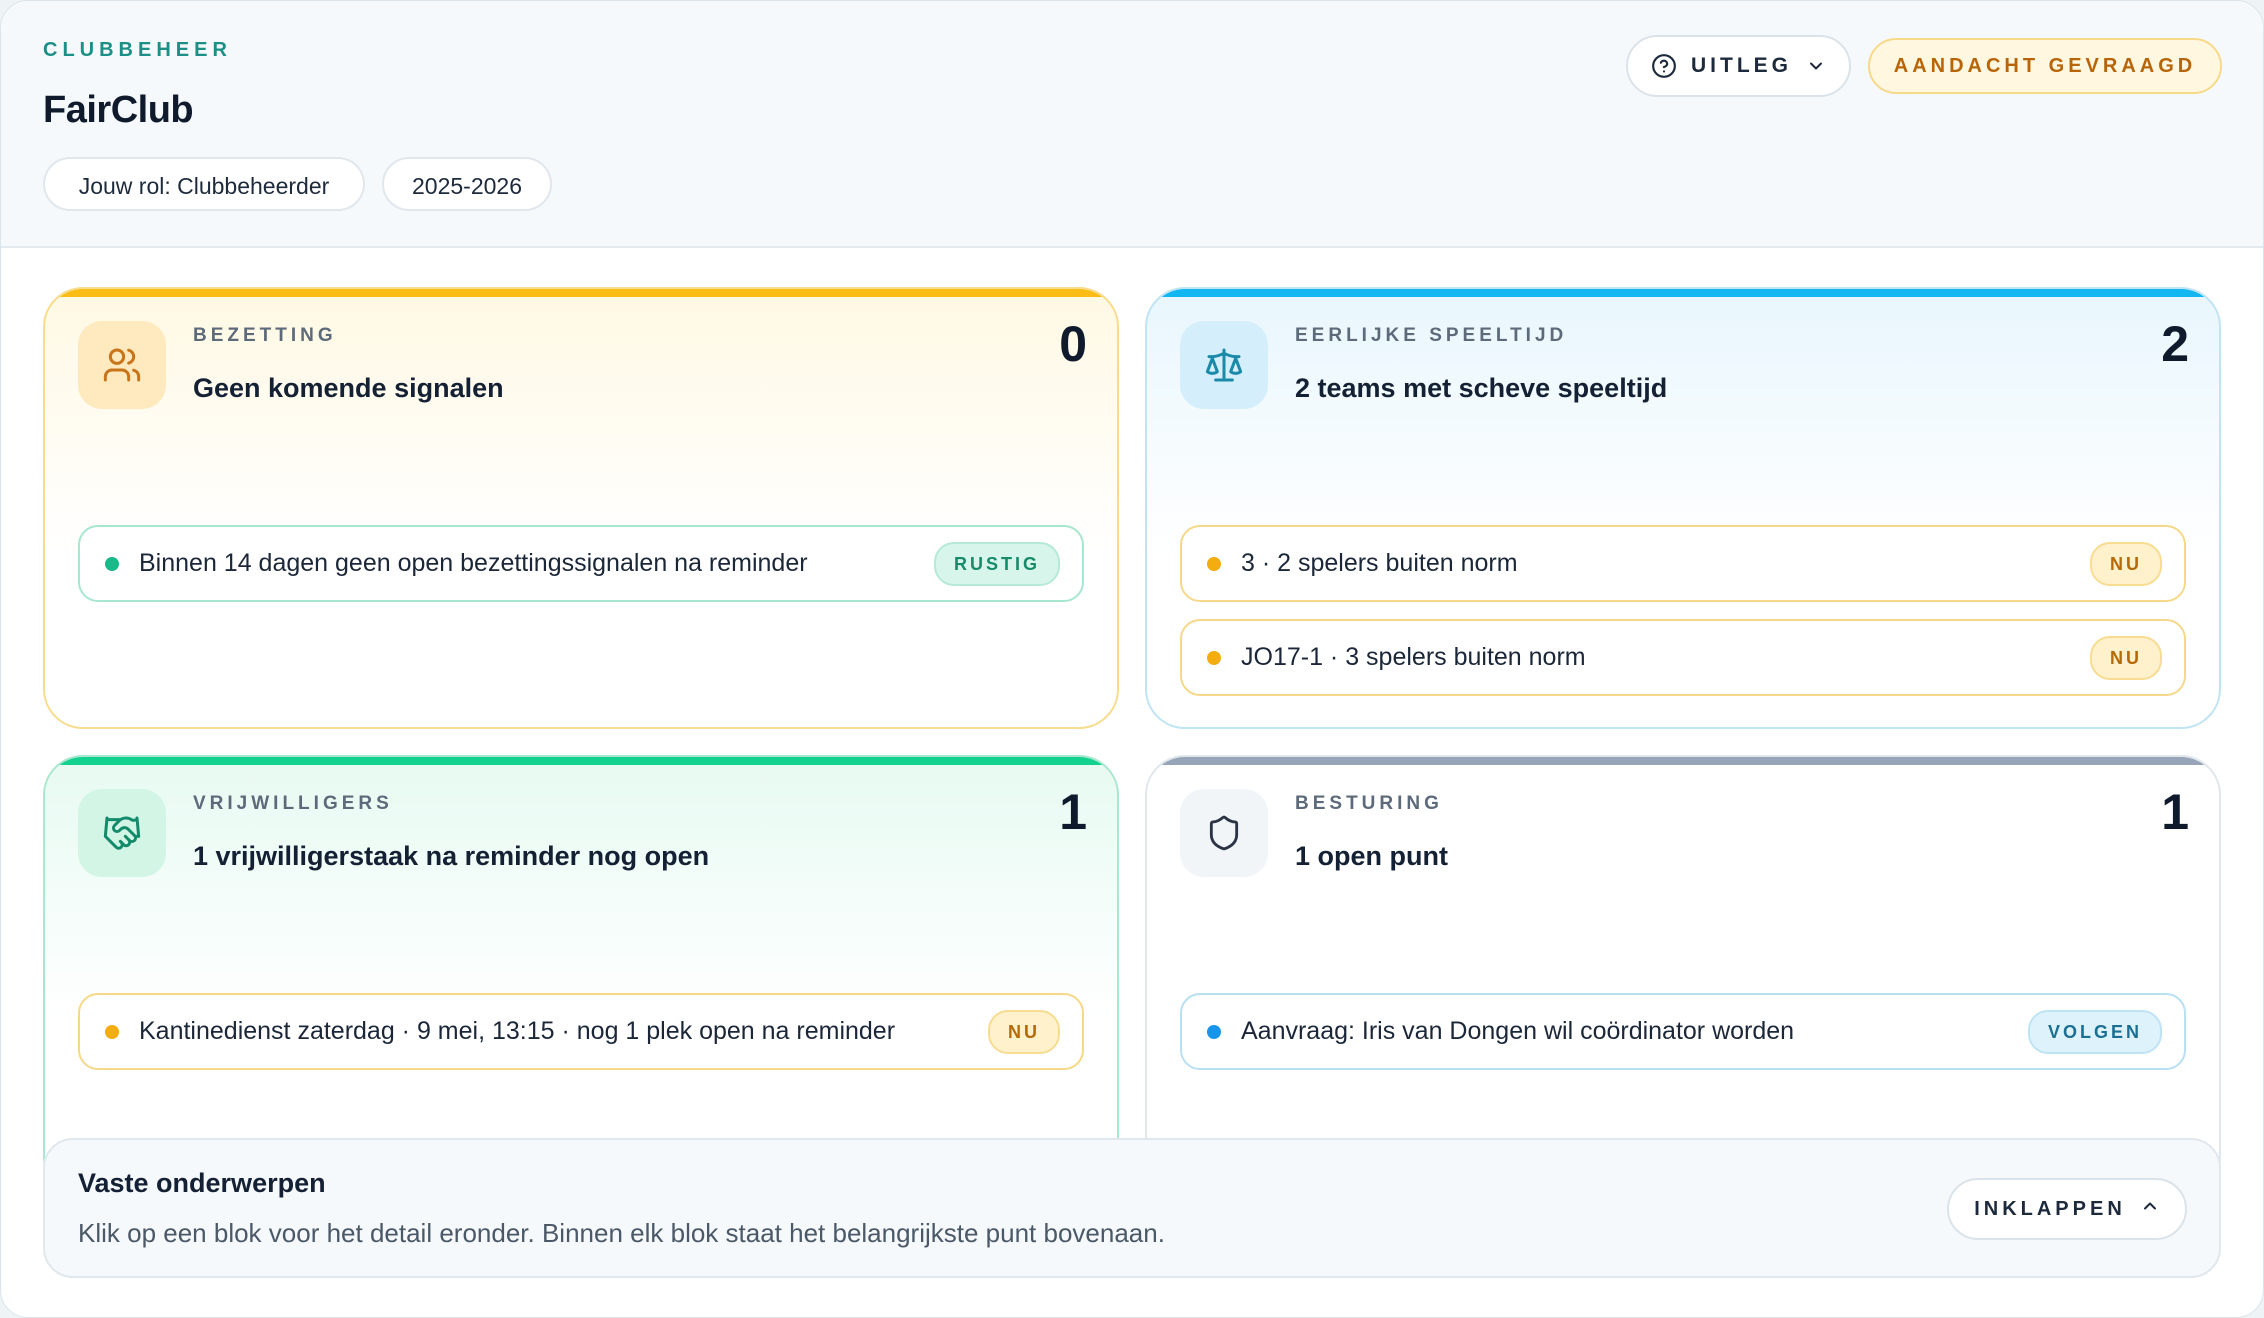 The width and height of the screenshot is (2264, 1318). Describe the element at coordinates (2094, 1031) in the screenshot. I see `status-badge: VOLGEN` at that location.